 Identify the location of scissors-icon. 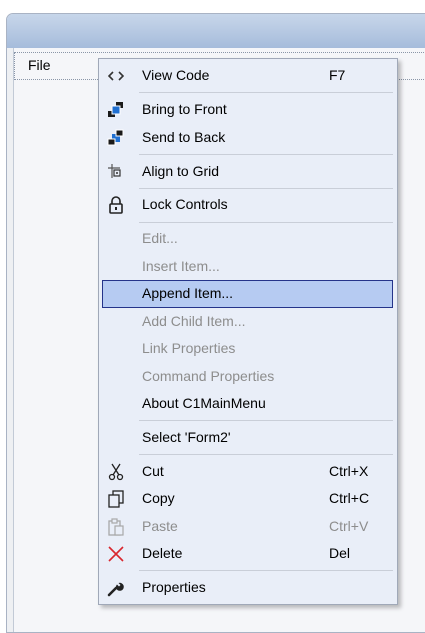
(116, 472).